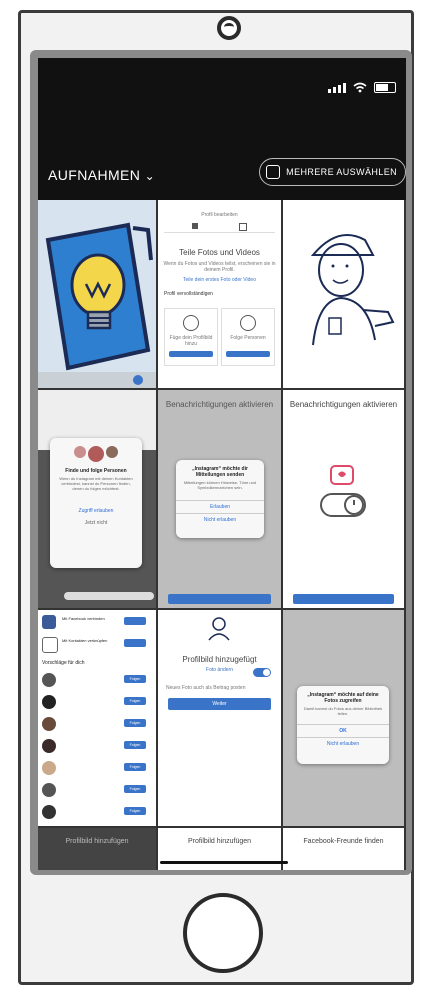 This screenshot has width=423, height=993. Describe the element at coordinates (229, 28) in the screenshot. I see `front-camera-icon` at that location.